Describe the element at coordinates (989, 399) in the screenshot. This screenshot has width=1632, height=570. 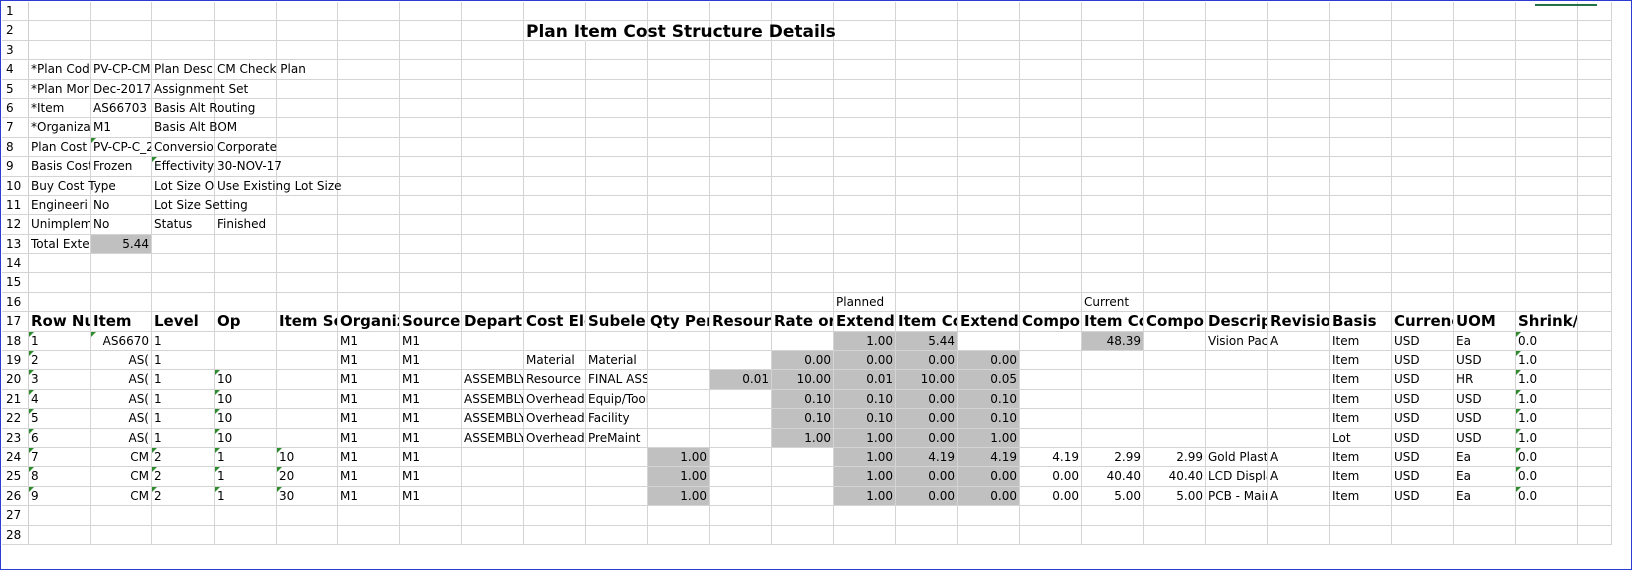
I see `table-cell: 0.10` at that location.